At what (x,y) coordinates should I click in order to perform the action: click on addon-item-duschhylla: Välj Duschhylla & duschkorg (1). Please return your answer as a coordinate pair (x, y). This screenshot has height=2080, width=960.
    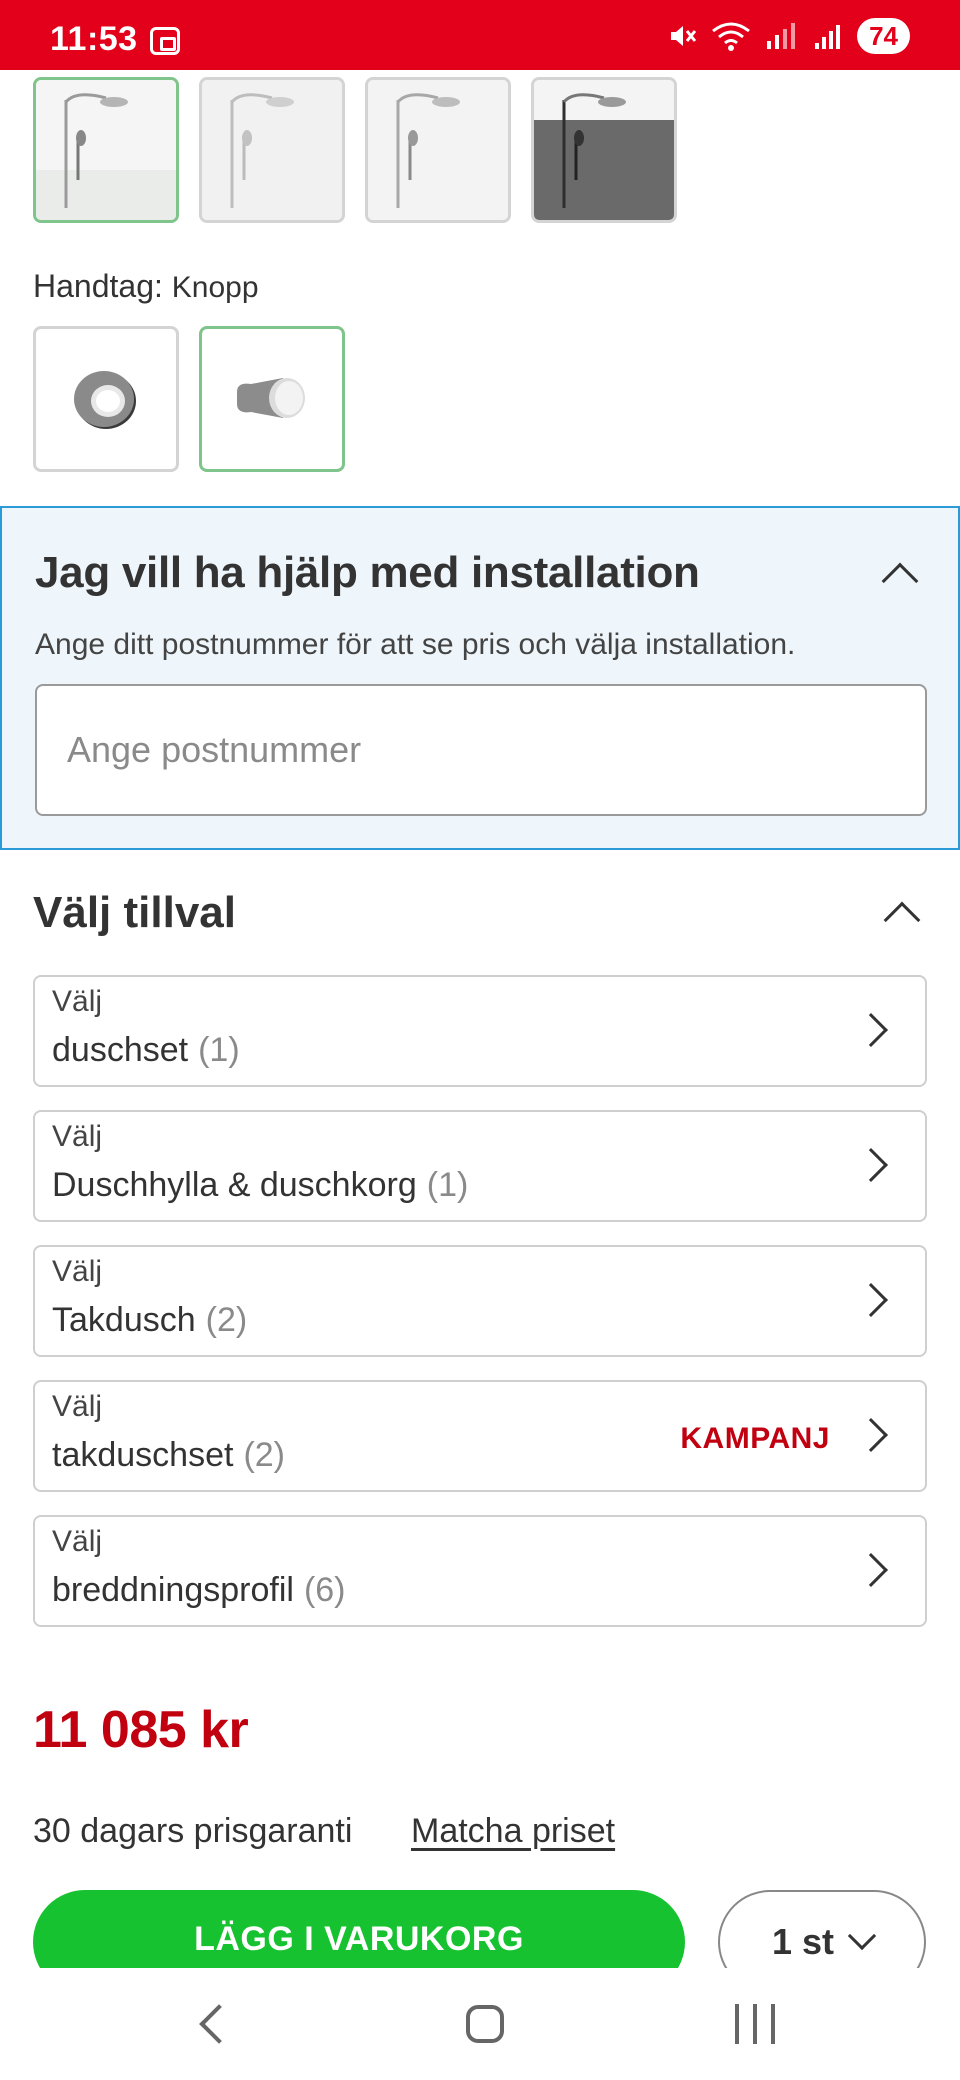
    Looking at the image, I should click on (480, 1166).